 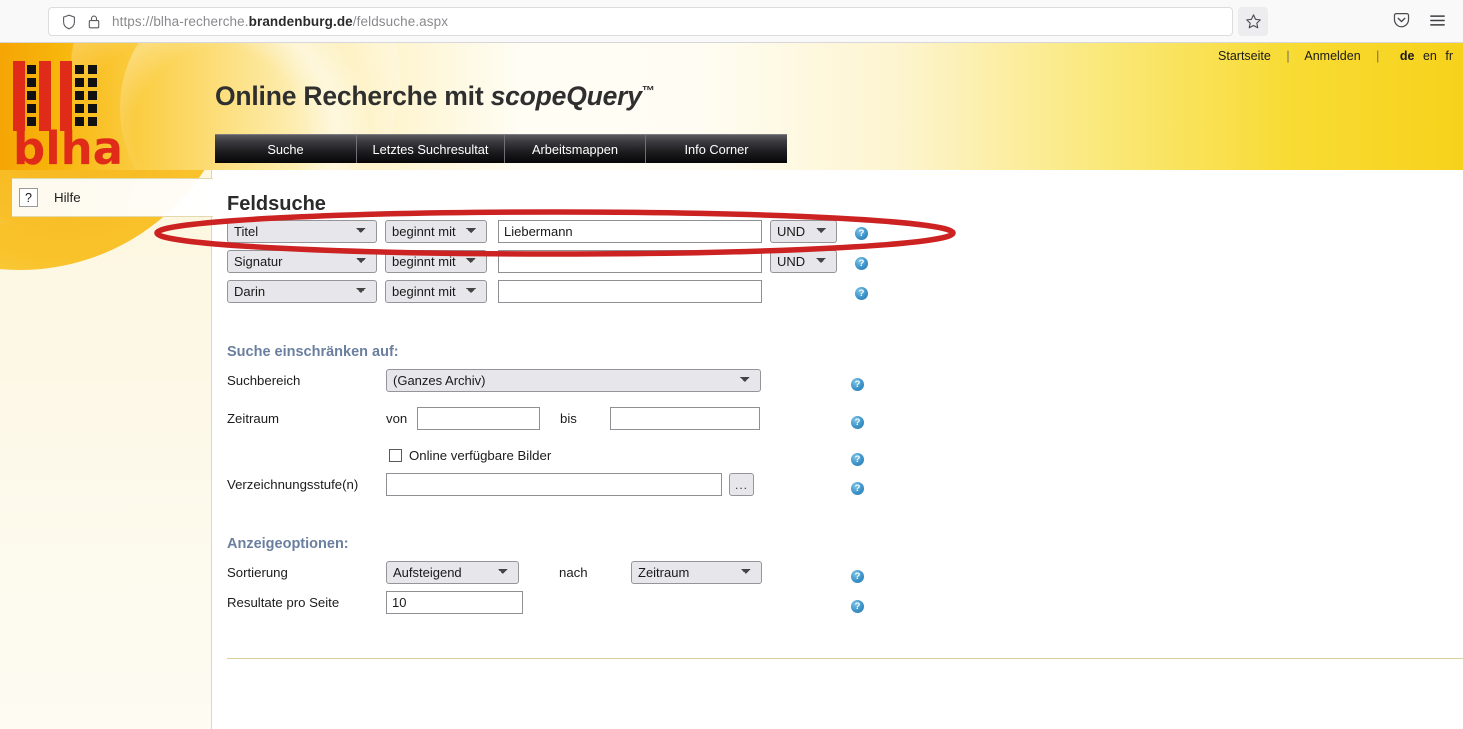 What do you see at coordinates (857, 605) in the screenshot?
I see `help-circle-icon-resultate: ?` at bounding box center [857, 605].